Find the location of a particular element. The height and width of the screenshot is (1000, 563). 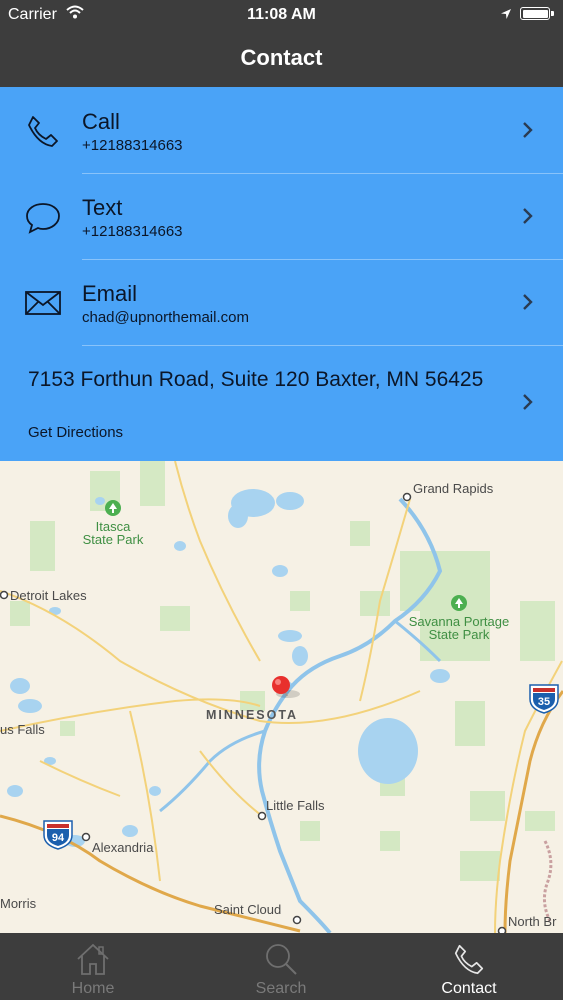

interstate-35-shield: 35 is located at coordinates (544, 699).